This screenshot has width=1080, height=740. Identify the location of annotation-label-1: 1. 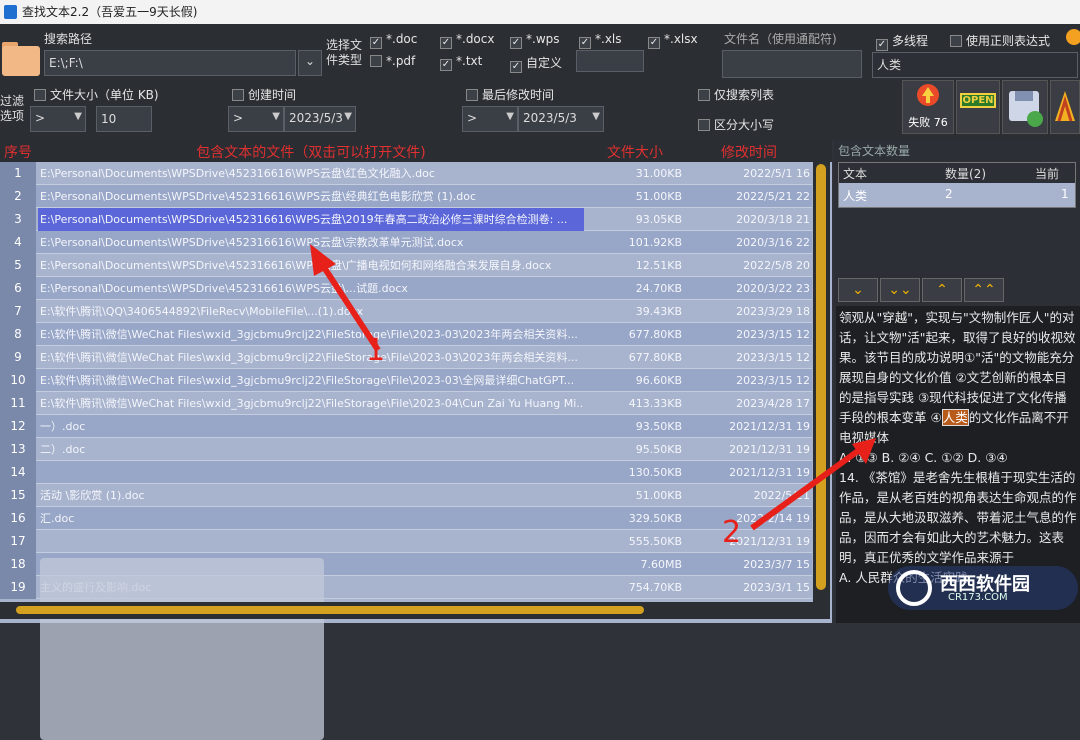
(375, 350).